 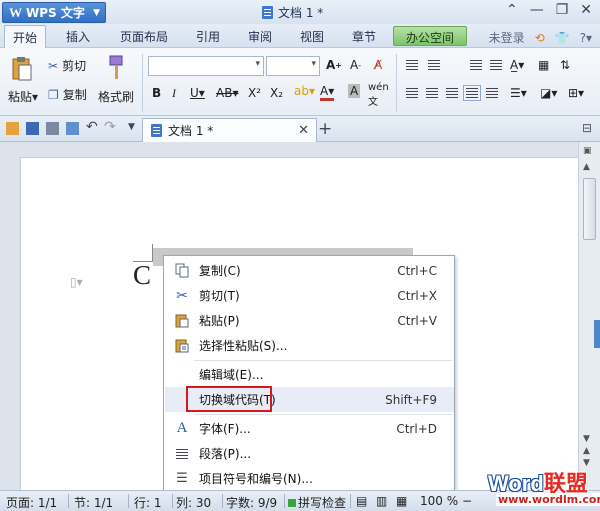 What do you see at coordinates (587, 151) in the screenshot?
I see `scroll-top-icon: ▣` at bounding box center [587, 151].